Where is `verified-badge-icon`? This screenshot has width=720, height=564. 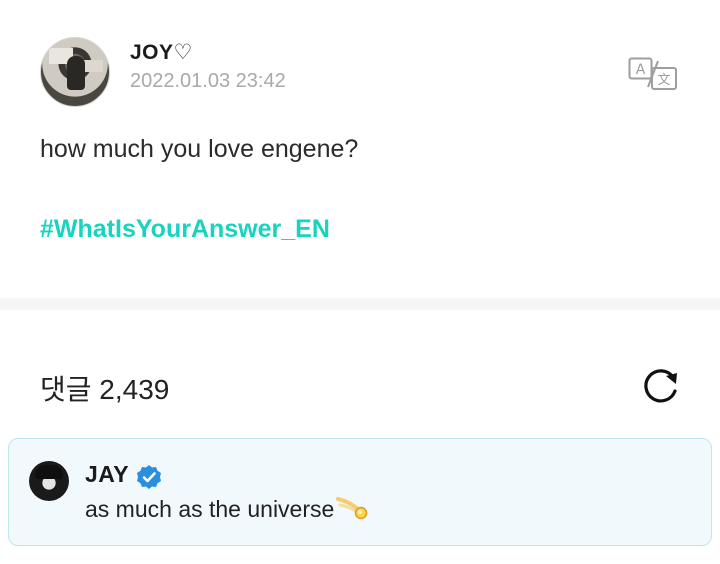 verified-badge-icon is located at coordinates (149, 477).